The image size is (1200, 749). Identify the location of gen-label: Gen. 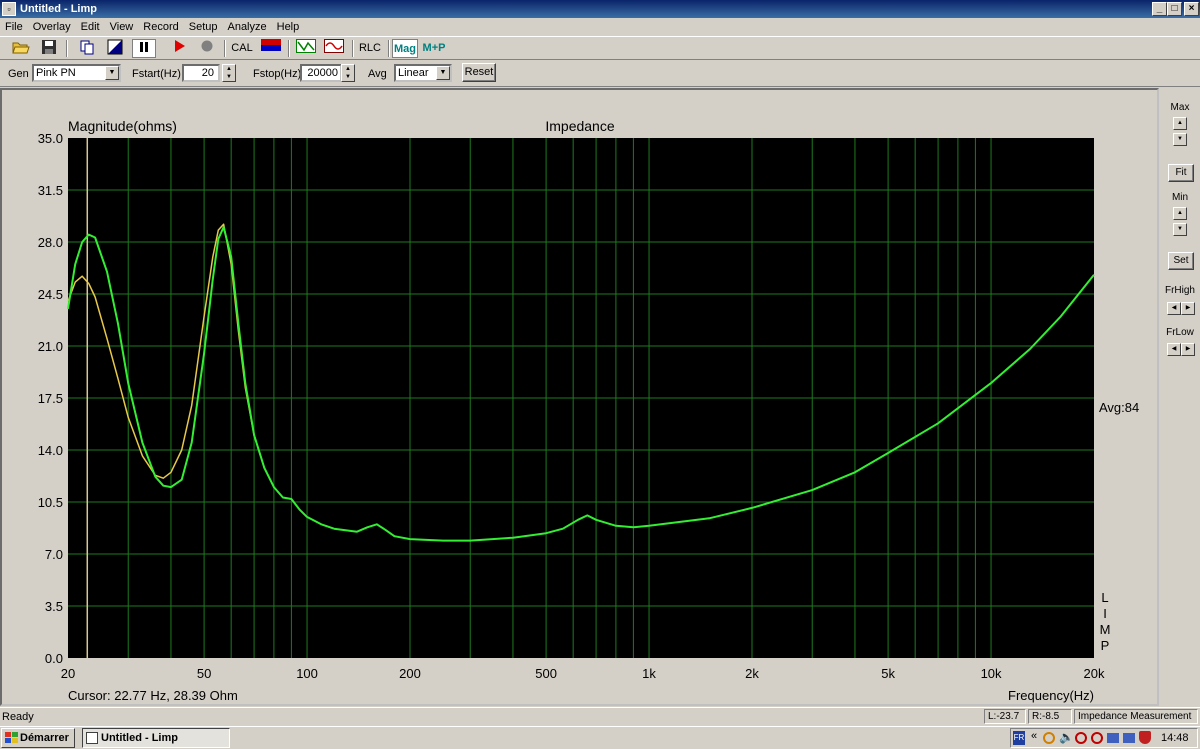
(18, 74).